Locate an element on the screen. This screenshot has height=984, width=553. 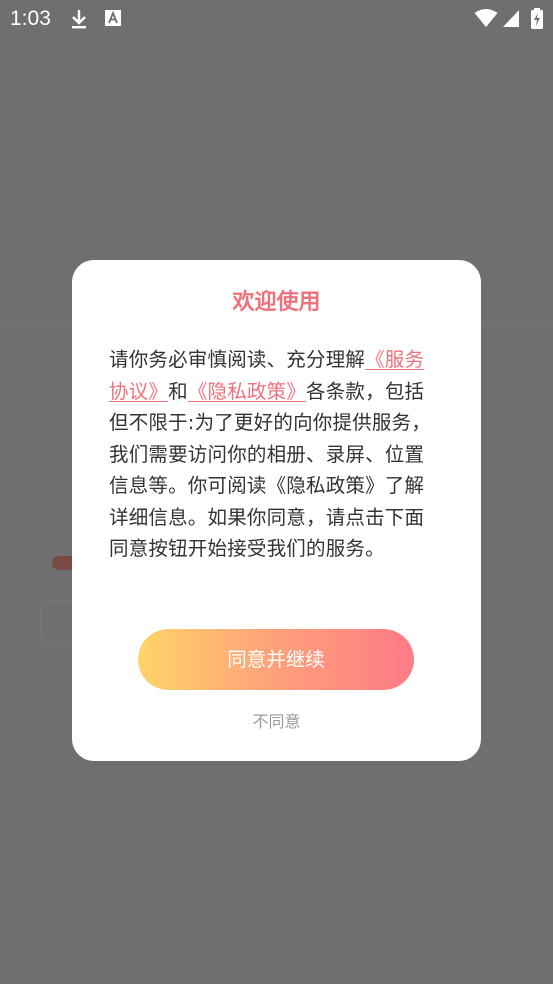
download-icon is located at coordinates (79, 21).